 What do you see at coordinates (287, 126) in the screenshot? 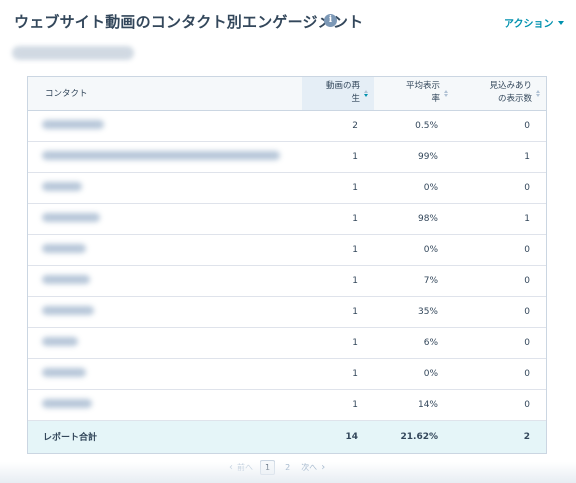
I see `table-row: 2 0.5% 0` at bounding box center [287, 126].